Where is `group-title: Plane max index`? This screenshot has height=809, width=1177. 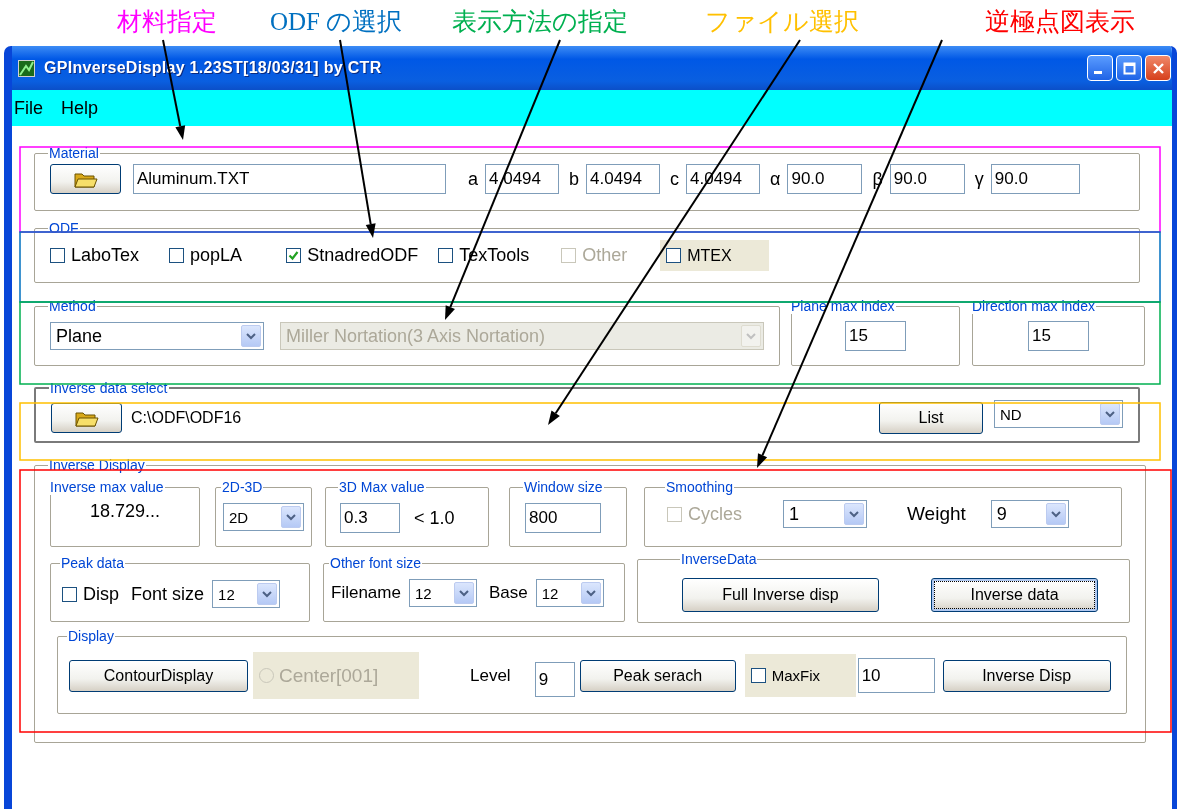 group-title: Plane max index is located at coordinates (843, 306).